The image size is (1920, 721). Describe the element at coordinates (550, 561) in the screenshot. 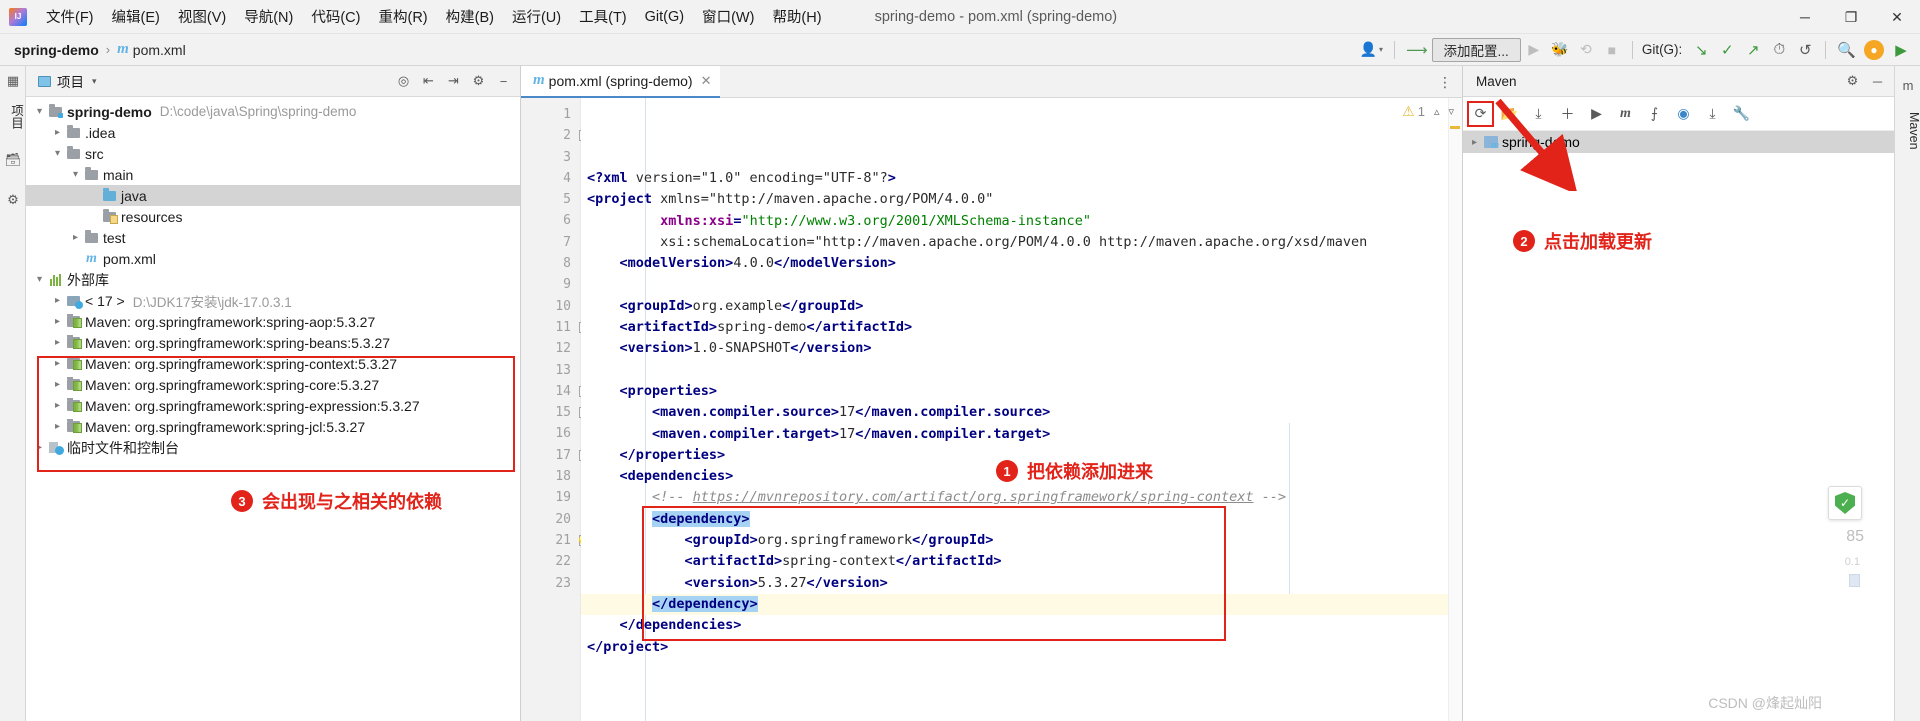

I see `line-number: 22` at that location.